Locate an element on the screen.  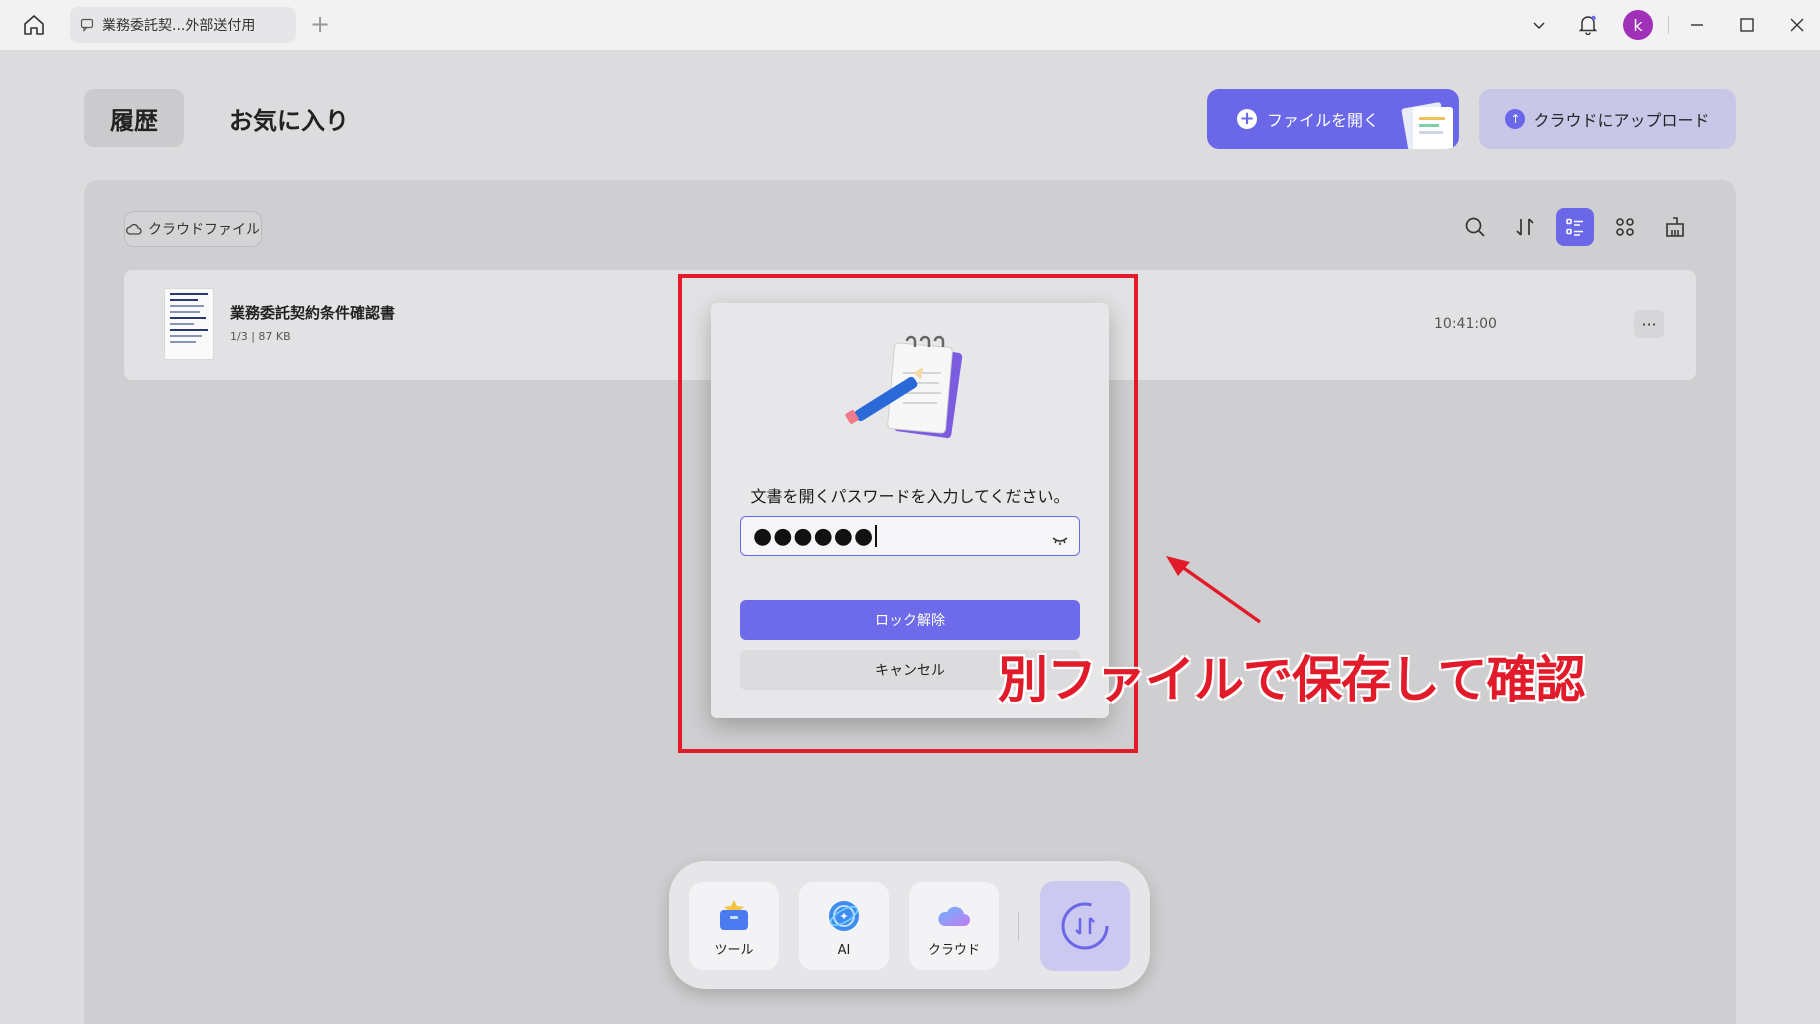
comment-icon is located at coordinates (88, 25).